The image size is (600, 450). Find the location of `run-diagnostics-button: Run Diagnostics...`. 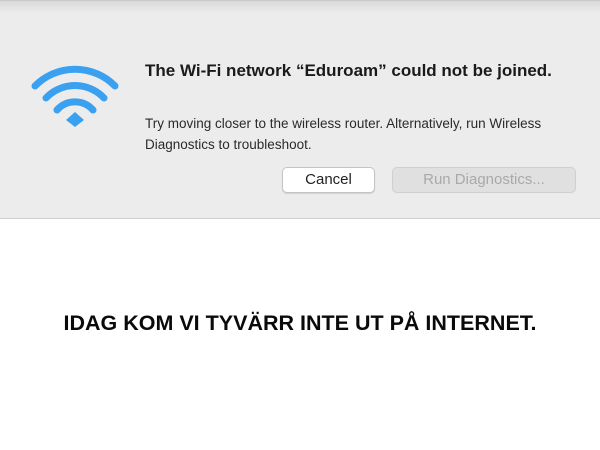

run-diagnostics-button: Run Diagnostics... is located at coordinates (484, 180).